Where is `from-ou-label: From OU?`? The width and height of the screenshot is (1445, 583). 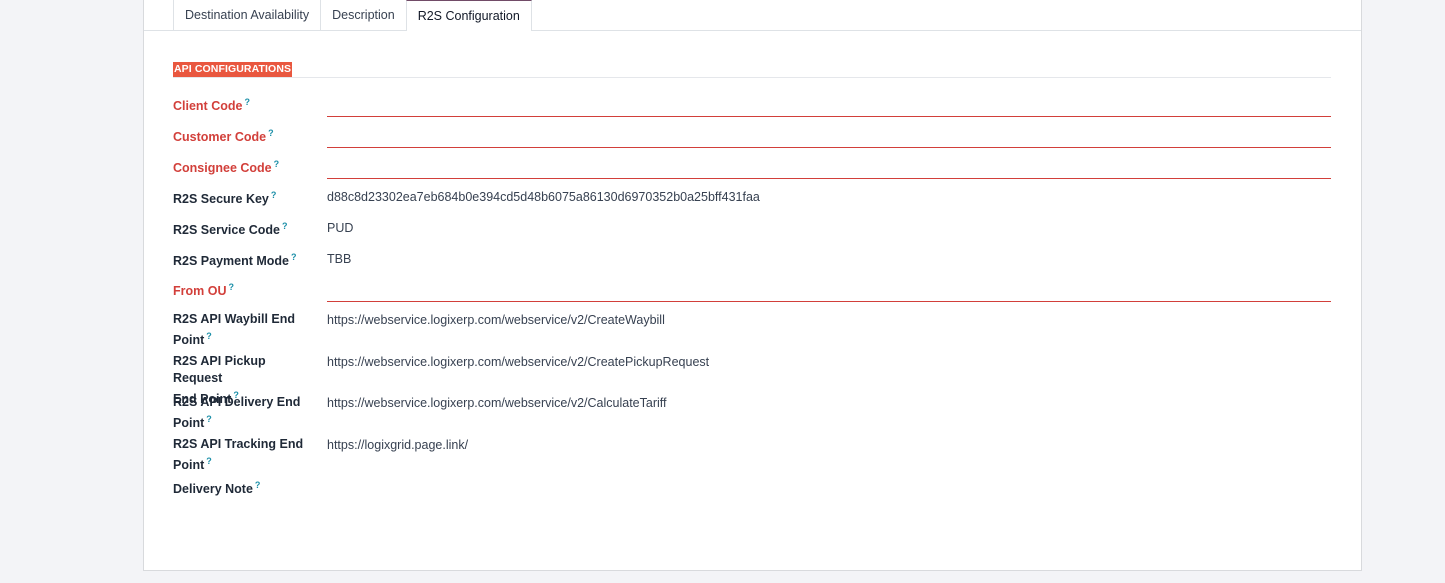 from-ou-label: From OU? is located at coordinates (203, 290).